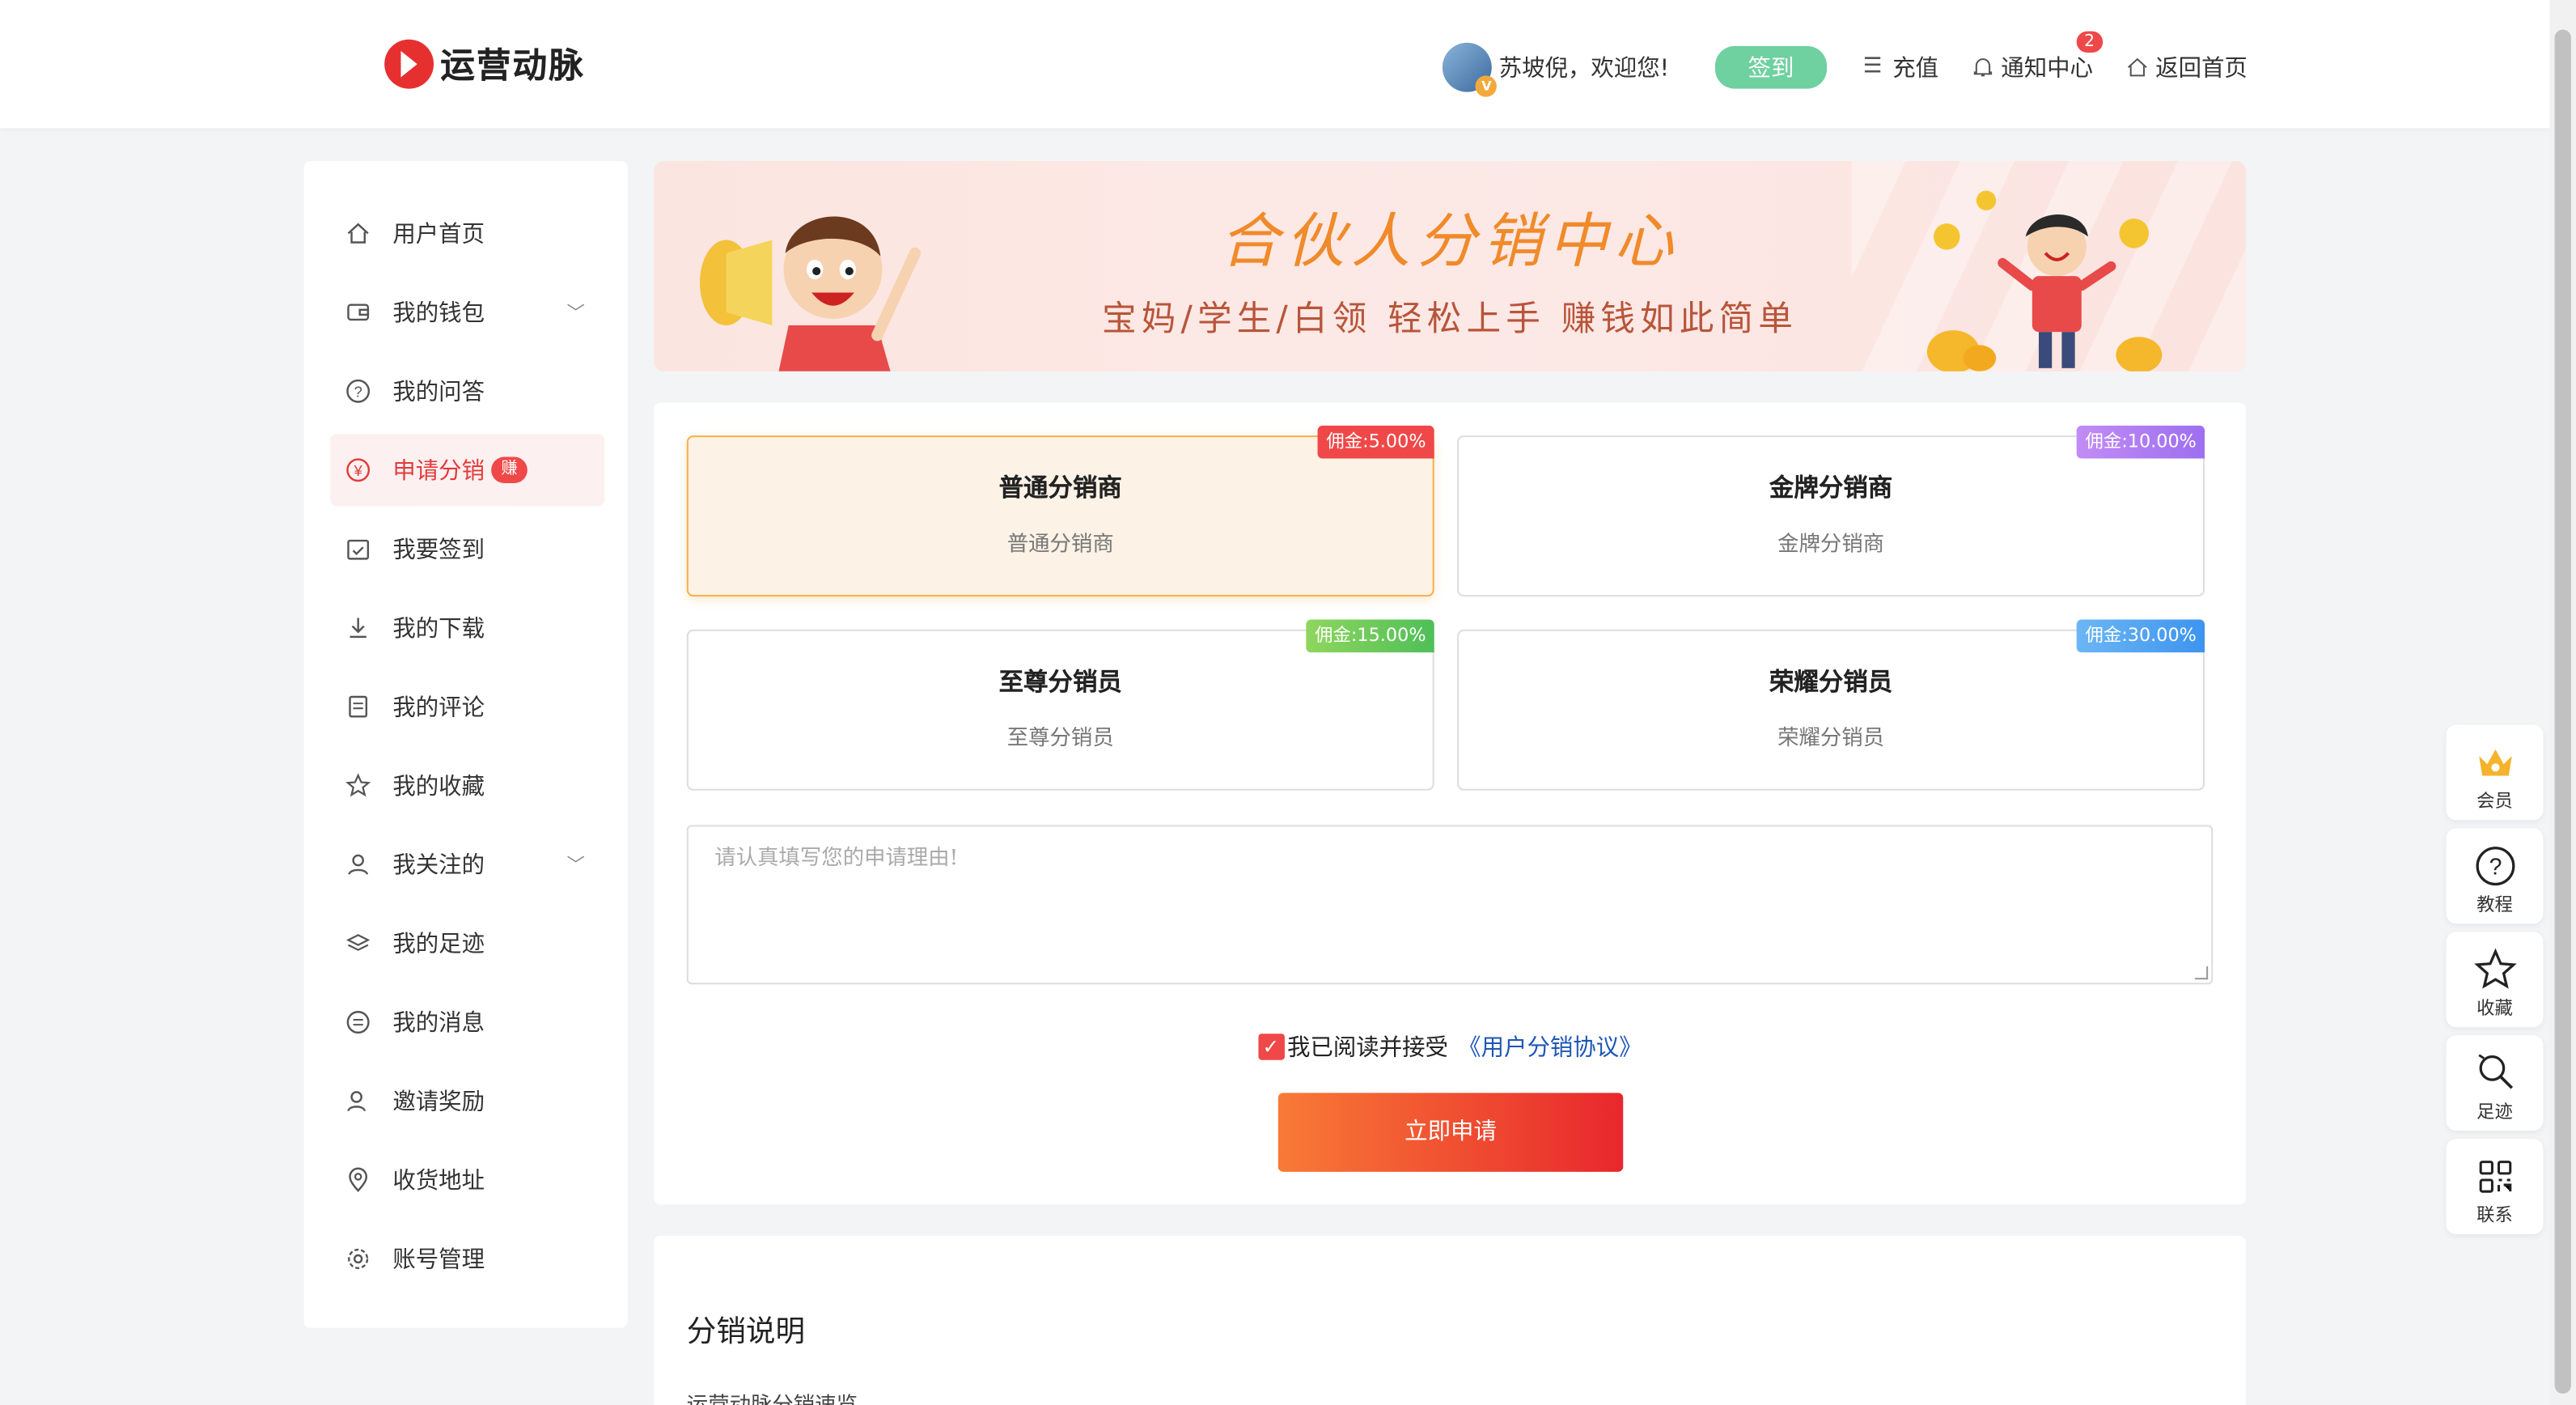 Image resolution: width=2576 pixels, height=1405 pixels. Describe the element at coordinates (1845, 64) in the screenshot. I see `header-user-area: V 苏坡倪，欢迎您! 签到 ☰ 充值 通知中心 2 返回首页` at that location.